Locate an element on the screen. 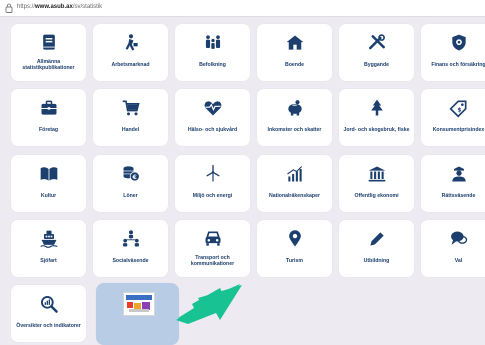 The height and width of the screenshot is (345, 485). category-label: Utbildning is located at coordinates (376, 261).